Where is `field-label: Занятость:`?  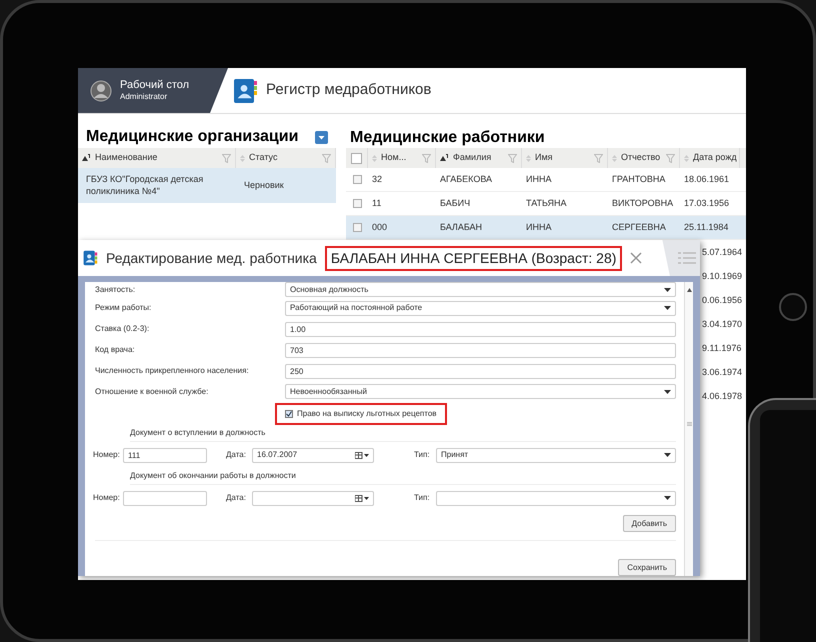 field-label: Занятость: is located at coordinates (115, 290).